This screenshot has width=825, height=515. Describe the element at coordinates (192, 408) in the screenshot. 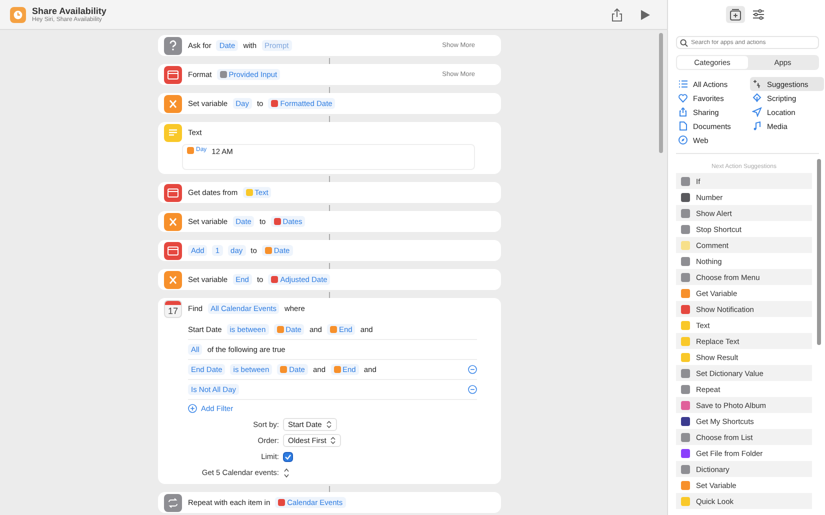

I see `plus-icon` at that location.